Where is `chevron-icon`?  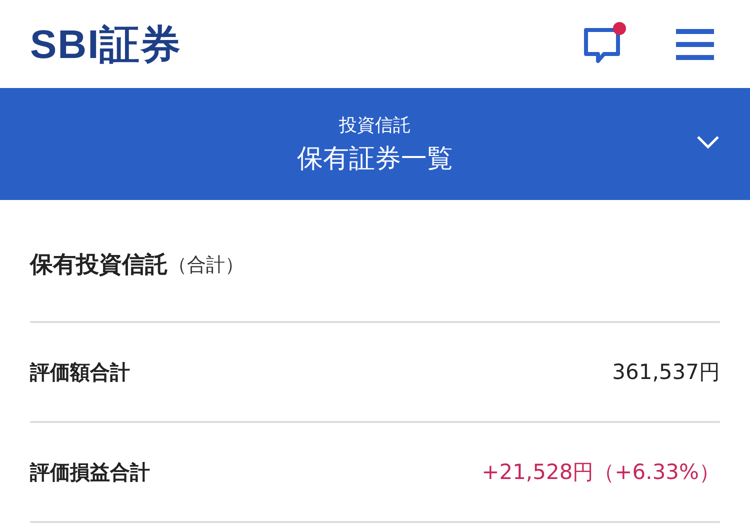 chevron-icon is located at coordinates (708, 142).